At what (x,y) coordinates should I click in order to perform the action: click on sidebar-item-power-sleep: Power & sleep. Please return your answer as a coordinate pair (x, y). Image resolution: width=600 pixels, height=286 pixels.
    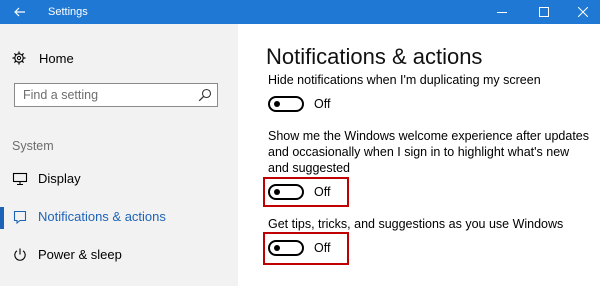
    Looking at the image, I should click on (119, 255).